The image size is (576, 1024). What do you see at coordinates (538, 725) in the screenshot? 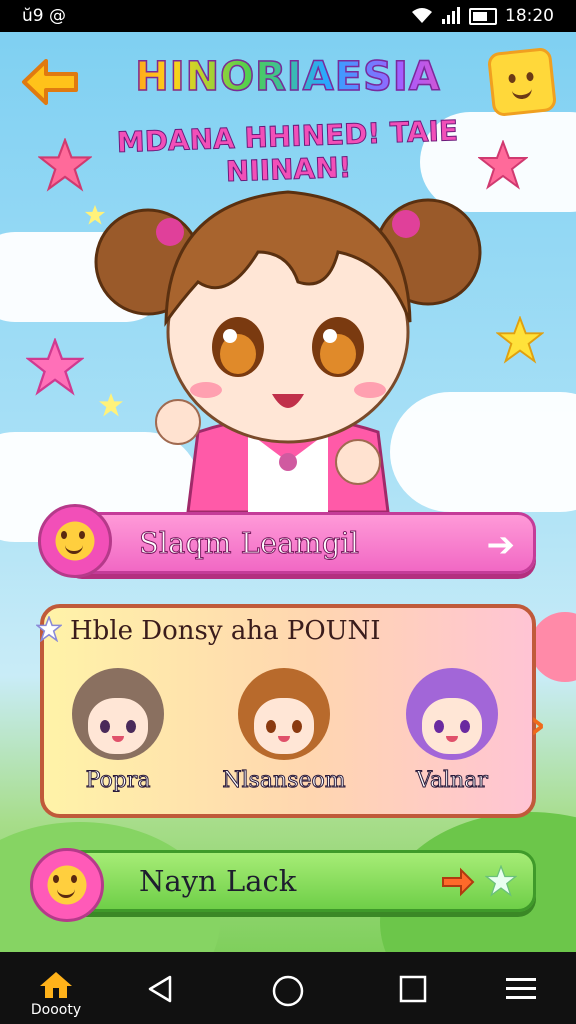
I see `chevron-right-icon: ›` at bounding box center [538, 725].